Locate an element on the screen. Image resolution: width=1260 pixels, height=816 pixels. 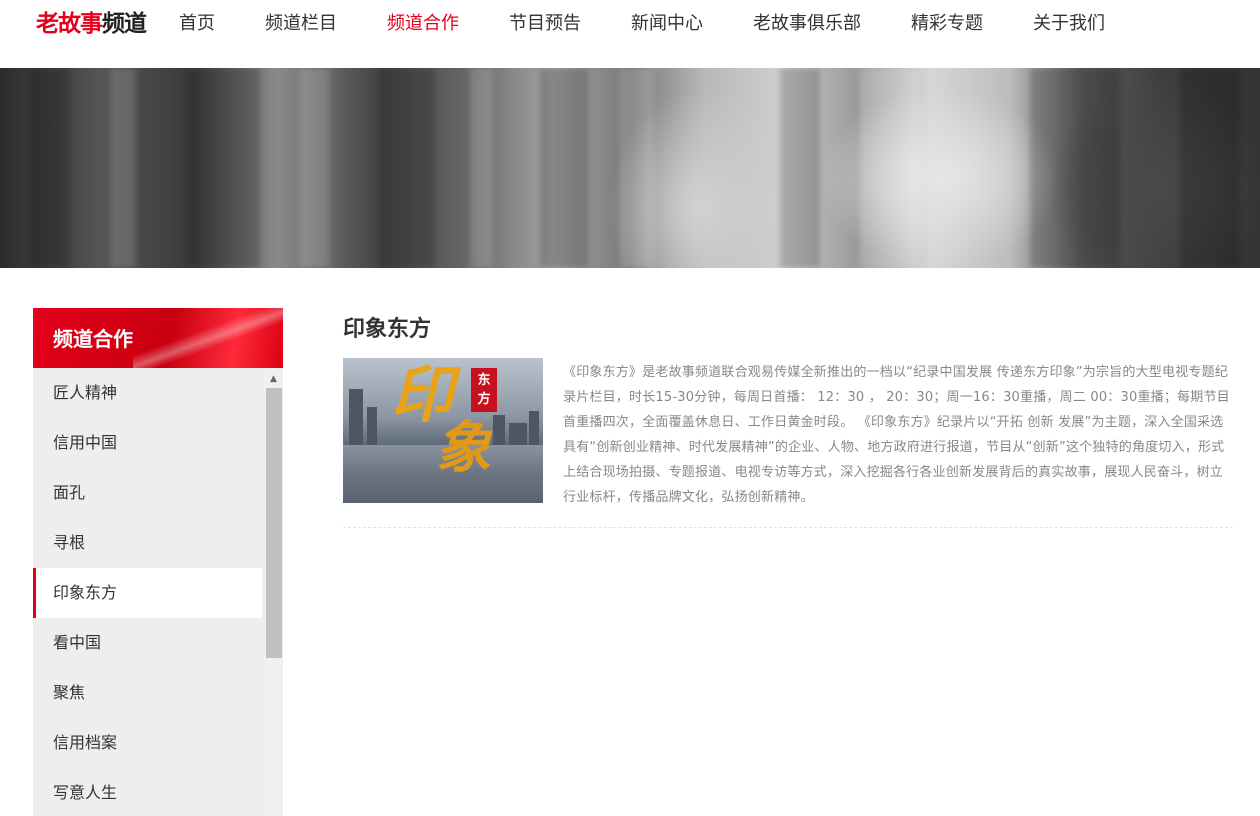
nav-item: 精彩专题 is located at coordinates (947, 24).